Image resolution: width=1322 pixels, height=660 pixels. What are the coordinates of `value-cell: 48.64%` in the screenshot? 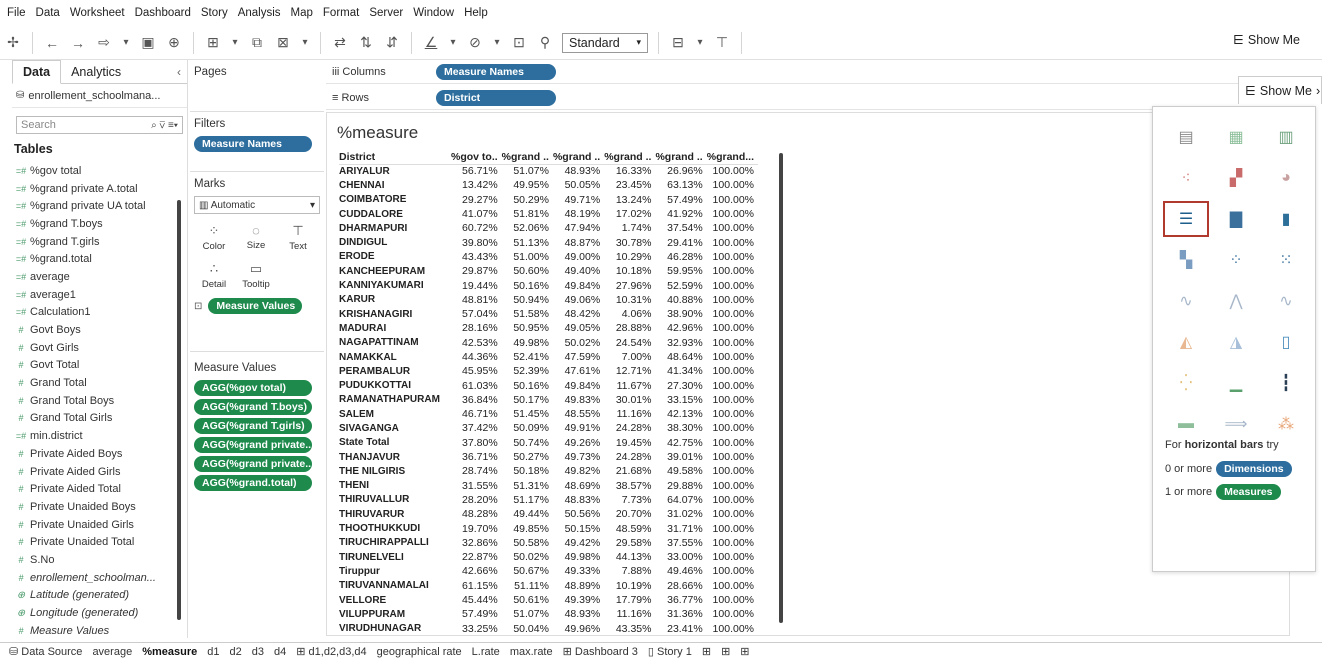 It's located at (680, 357).